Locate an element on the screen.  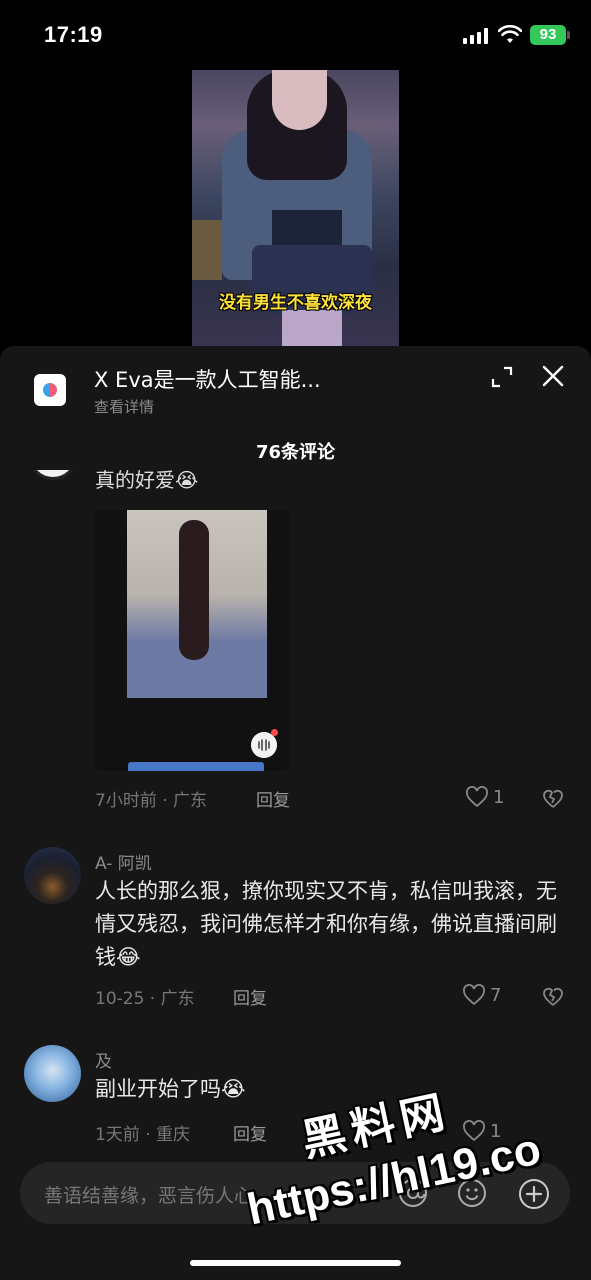
like-count: 7 is located at coordinates (496, 995).